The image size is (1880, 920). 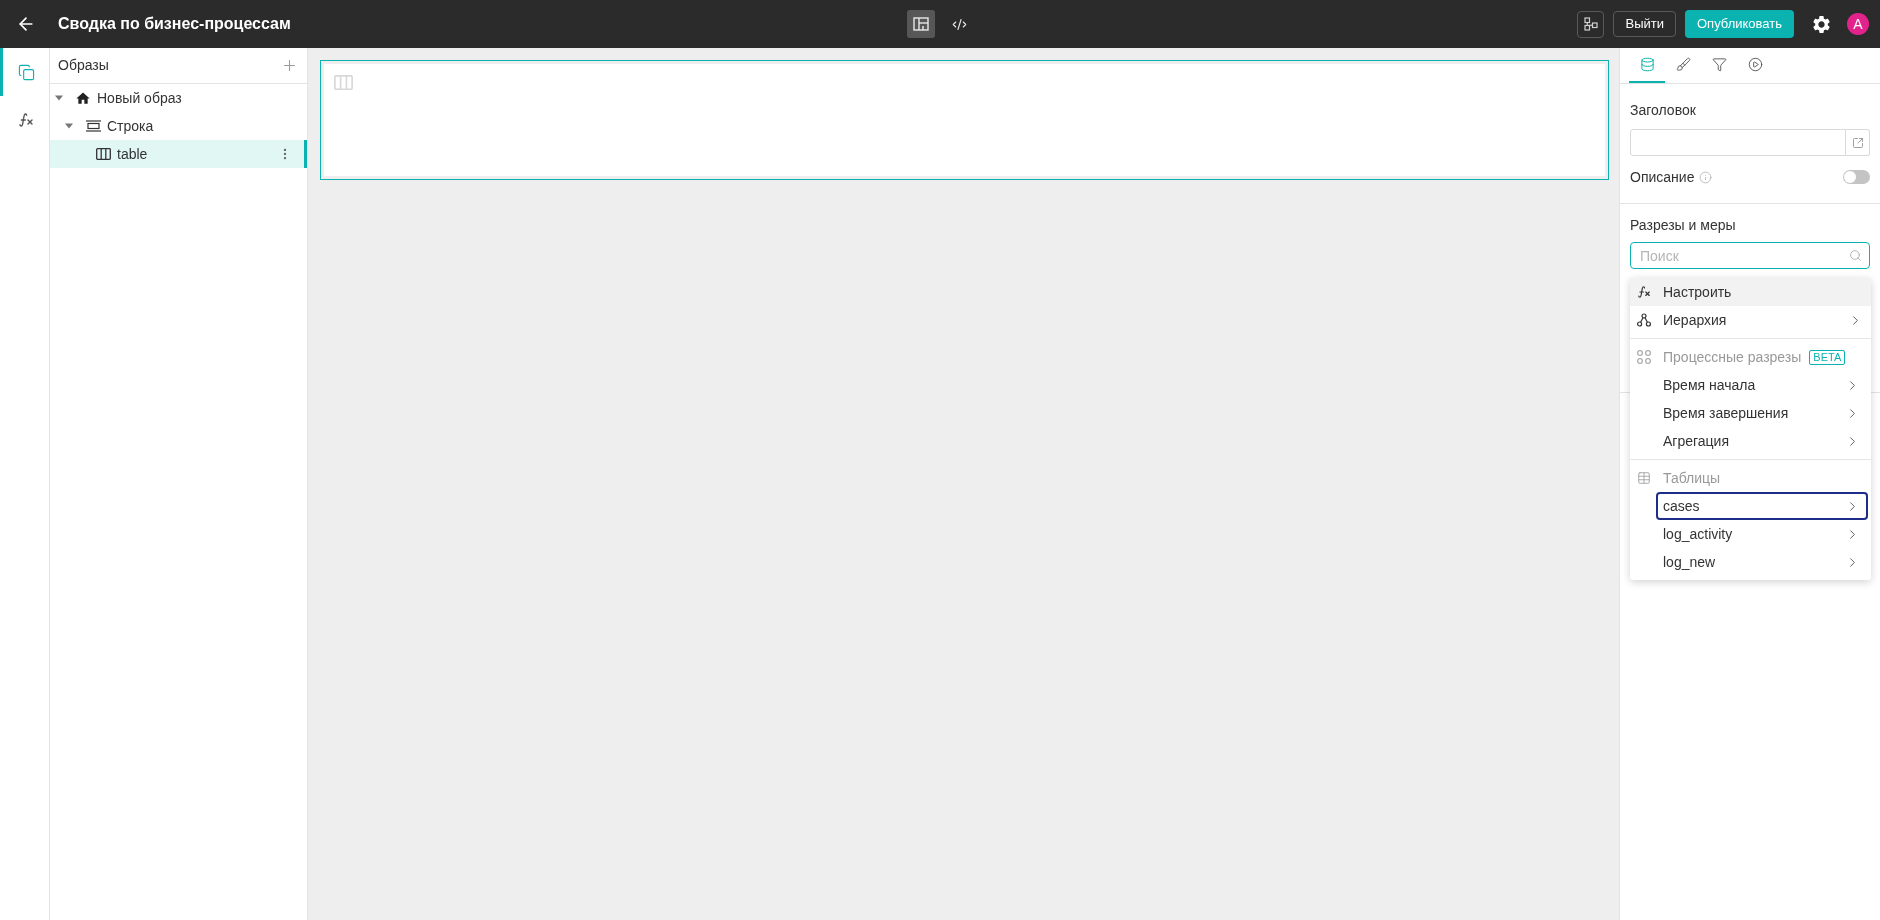 What do you see at coordinates (1732, 357) in the screenshot?
I see `group-heading: Процессные разрезы` at bounding box center [1732, 357].